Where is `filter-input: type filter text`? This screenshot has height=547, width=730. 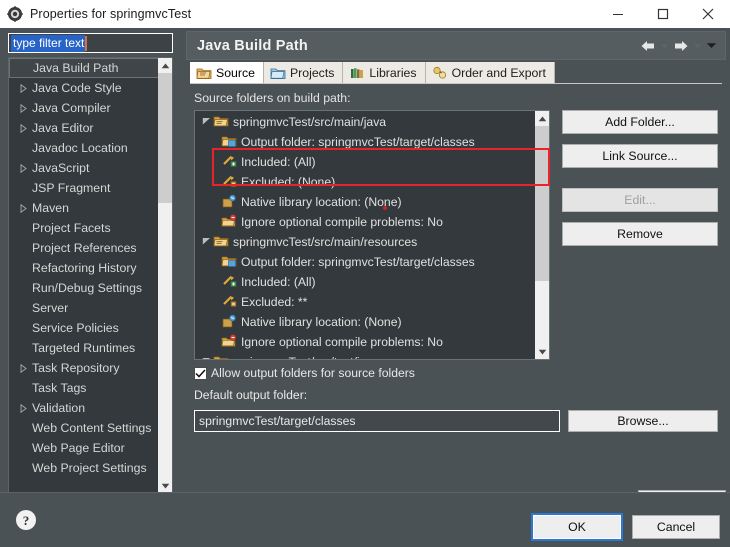 filter-input: type filter text is located at coordinates (90, 43).